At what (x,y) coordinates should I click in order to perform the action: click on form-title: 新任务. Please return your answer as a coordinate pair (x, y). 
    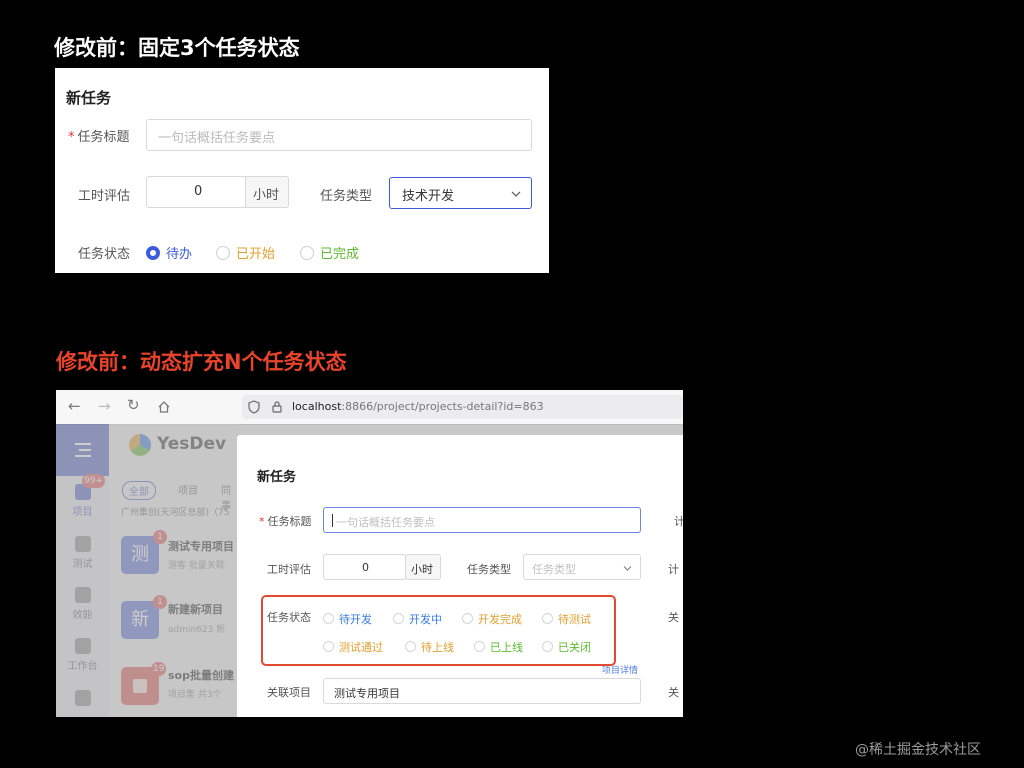
    Looking at the image, I should click on (89, 98).